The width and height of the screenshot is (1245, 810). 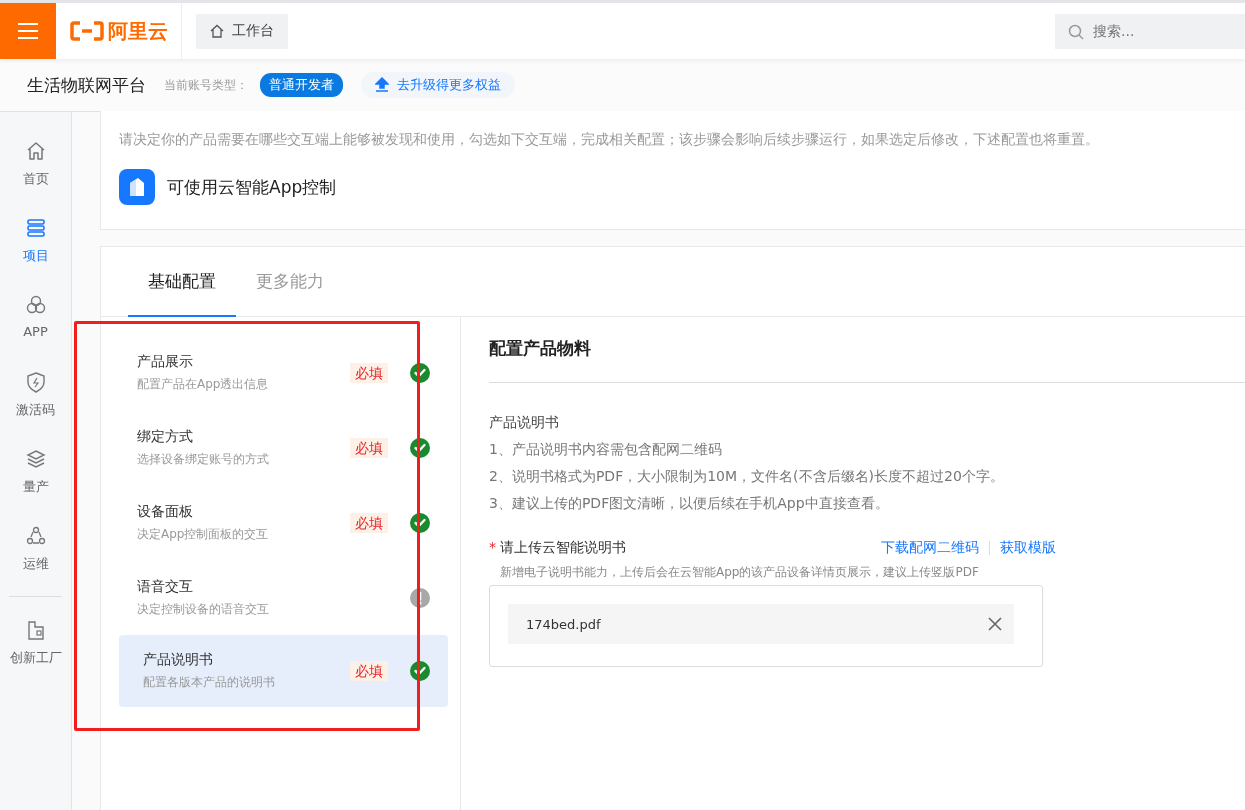 I want to click on step-title: 产品展示, so click(x=165, y=361).